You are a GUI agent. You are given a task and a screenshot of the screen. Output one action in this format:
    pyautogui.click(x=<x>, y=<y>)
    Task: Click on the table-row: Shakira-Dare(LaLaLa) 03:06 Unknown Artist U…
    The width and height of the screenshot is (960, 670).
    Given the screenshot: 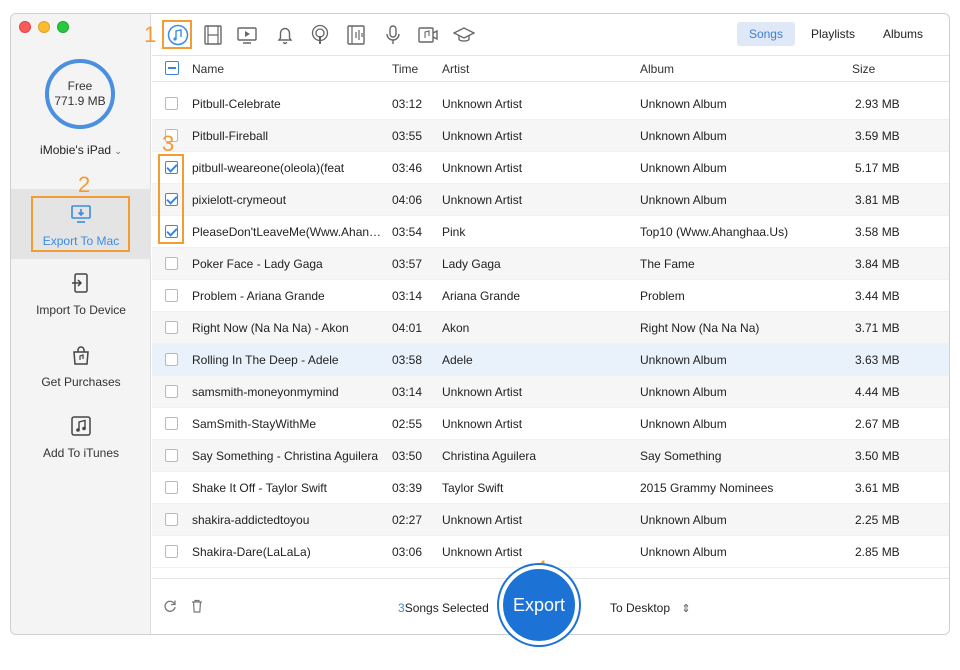 What is the action you would take?
    pyautogui.click(x=550, y=552)
    